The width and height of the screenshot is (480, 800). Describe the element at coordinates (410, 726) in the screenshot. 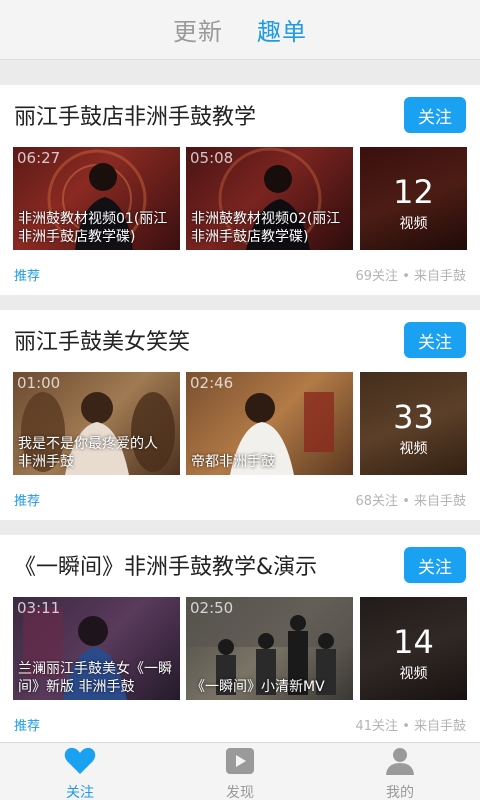

I see `follow-meta: 41关注 • 来自手鼓` at that location.